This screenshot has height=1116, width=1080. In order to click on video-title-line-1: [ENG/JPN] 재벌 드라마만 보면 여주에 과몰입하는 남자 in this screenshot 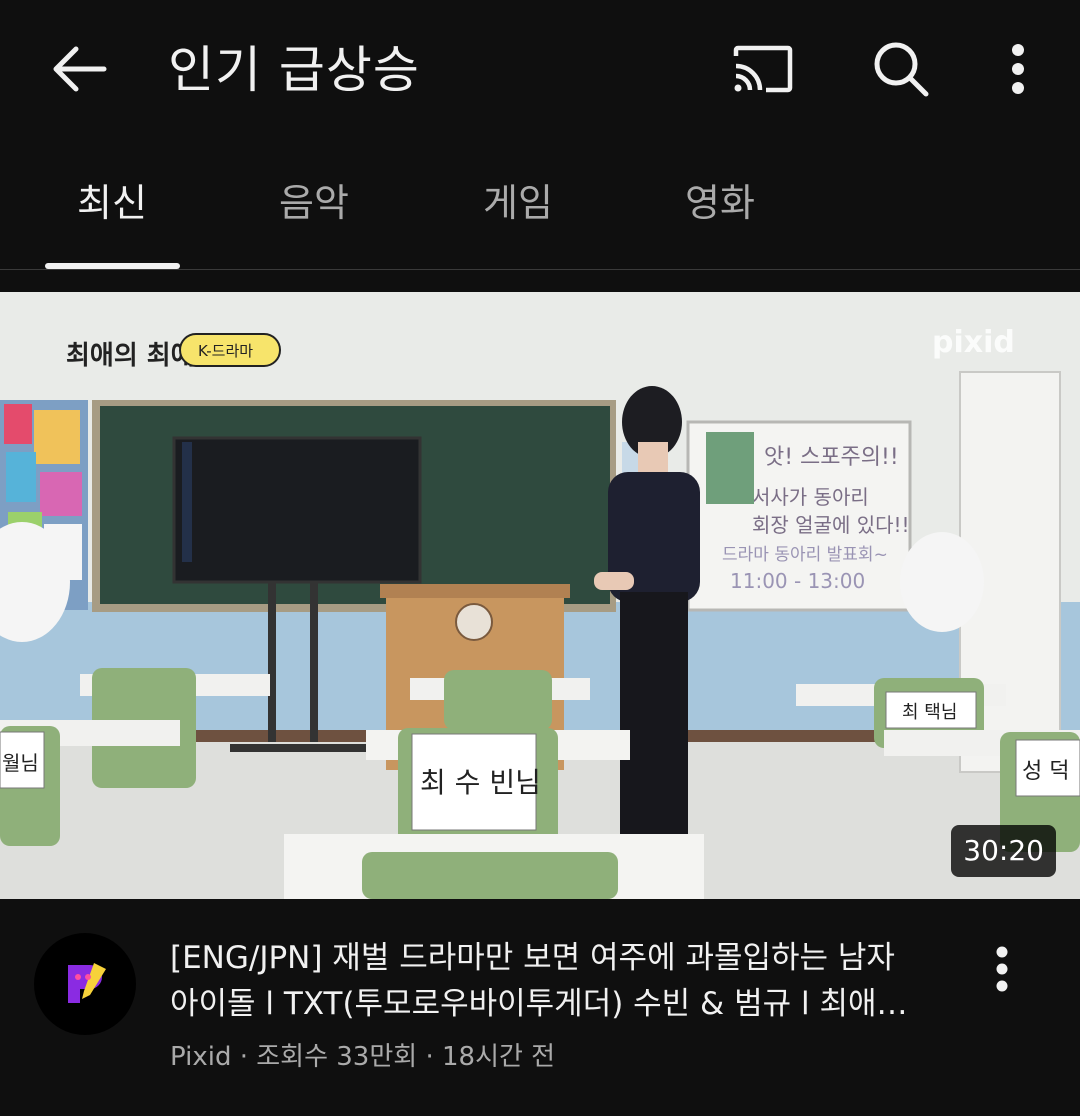, I will do `click(532, 958)`.